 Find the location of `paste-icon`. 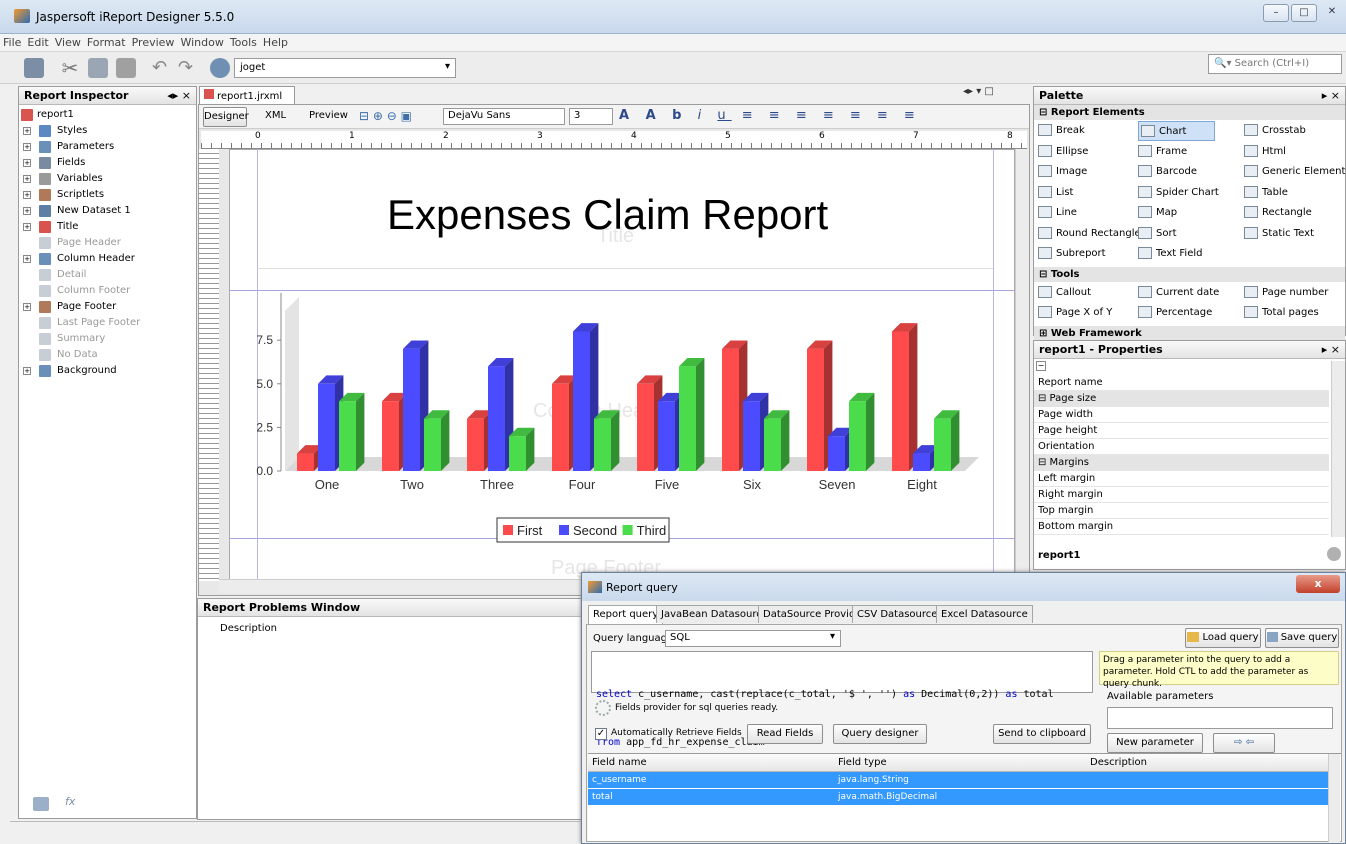

paste-icon is located at coordinates (126, 68).